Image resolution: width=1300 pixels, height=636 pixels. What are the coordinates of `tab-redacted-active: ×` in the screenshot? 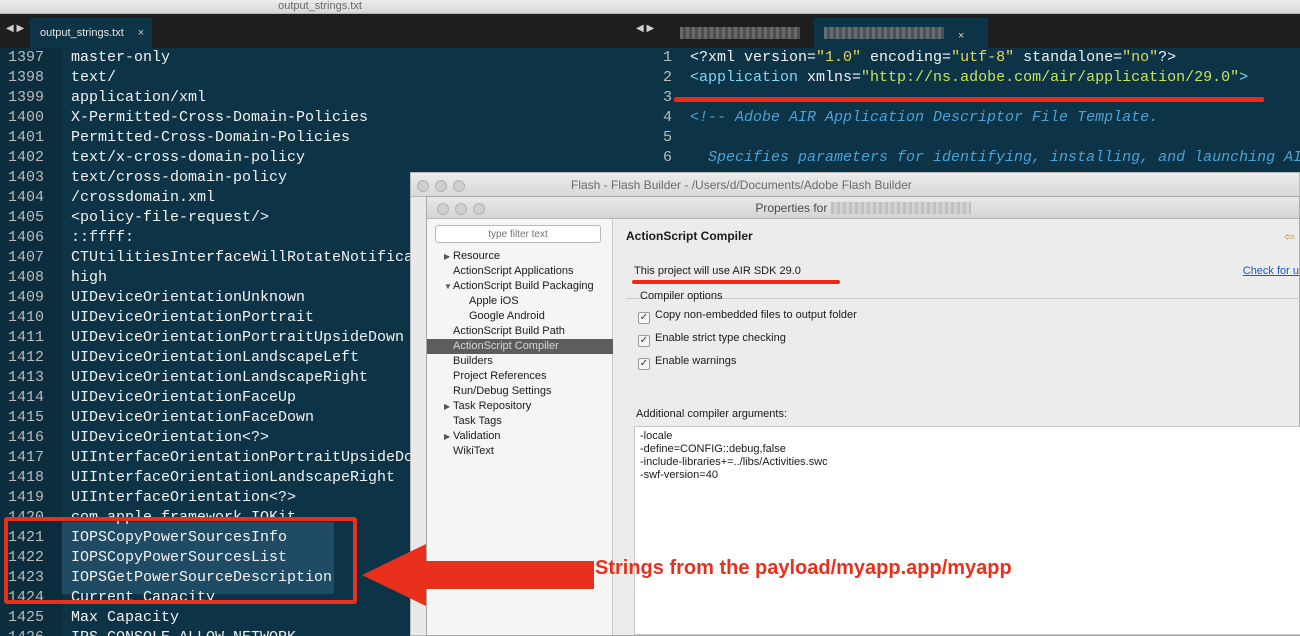 It's located at (901, 33).